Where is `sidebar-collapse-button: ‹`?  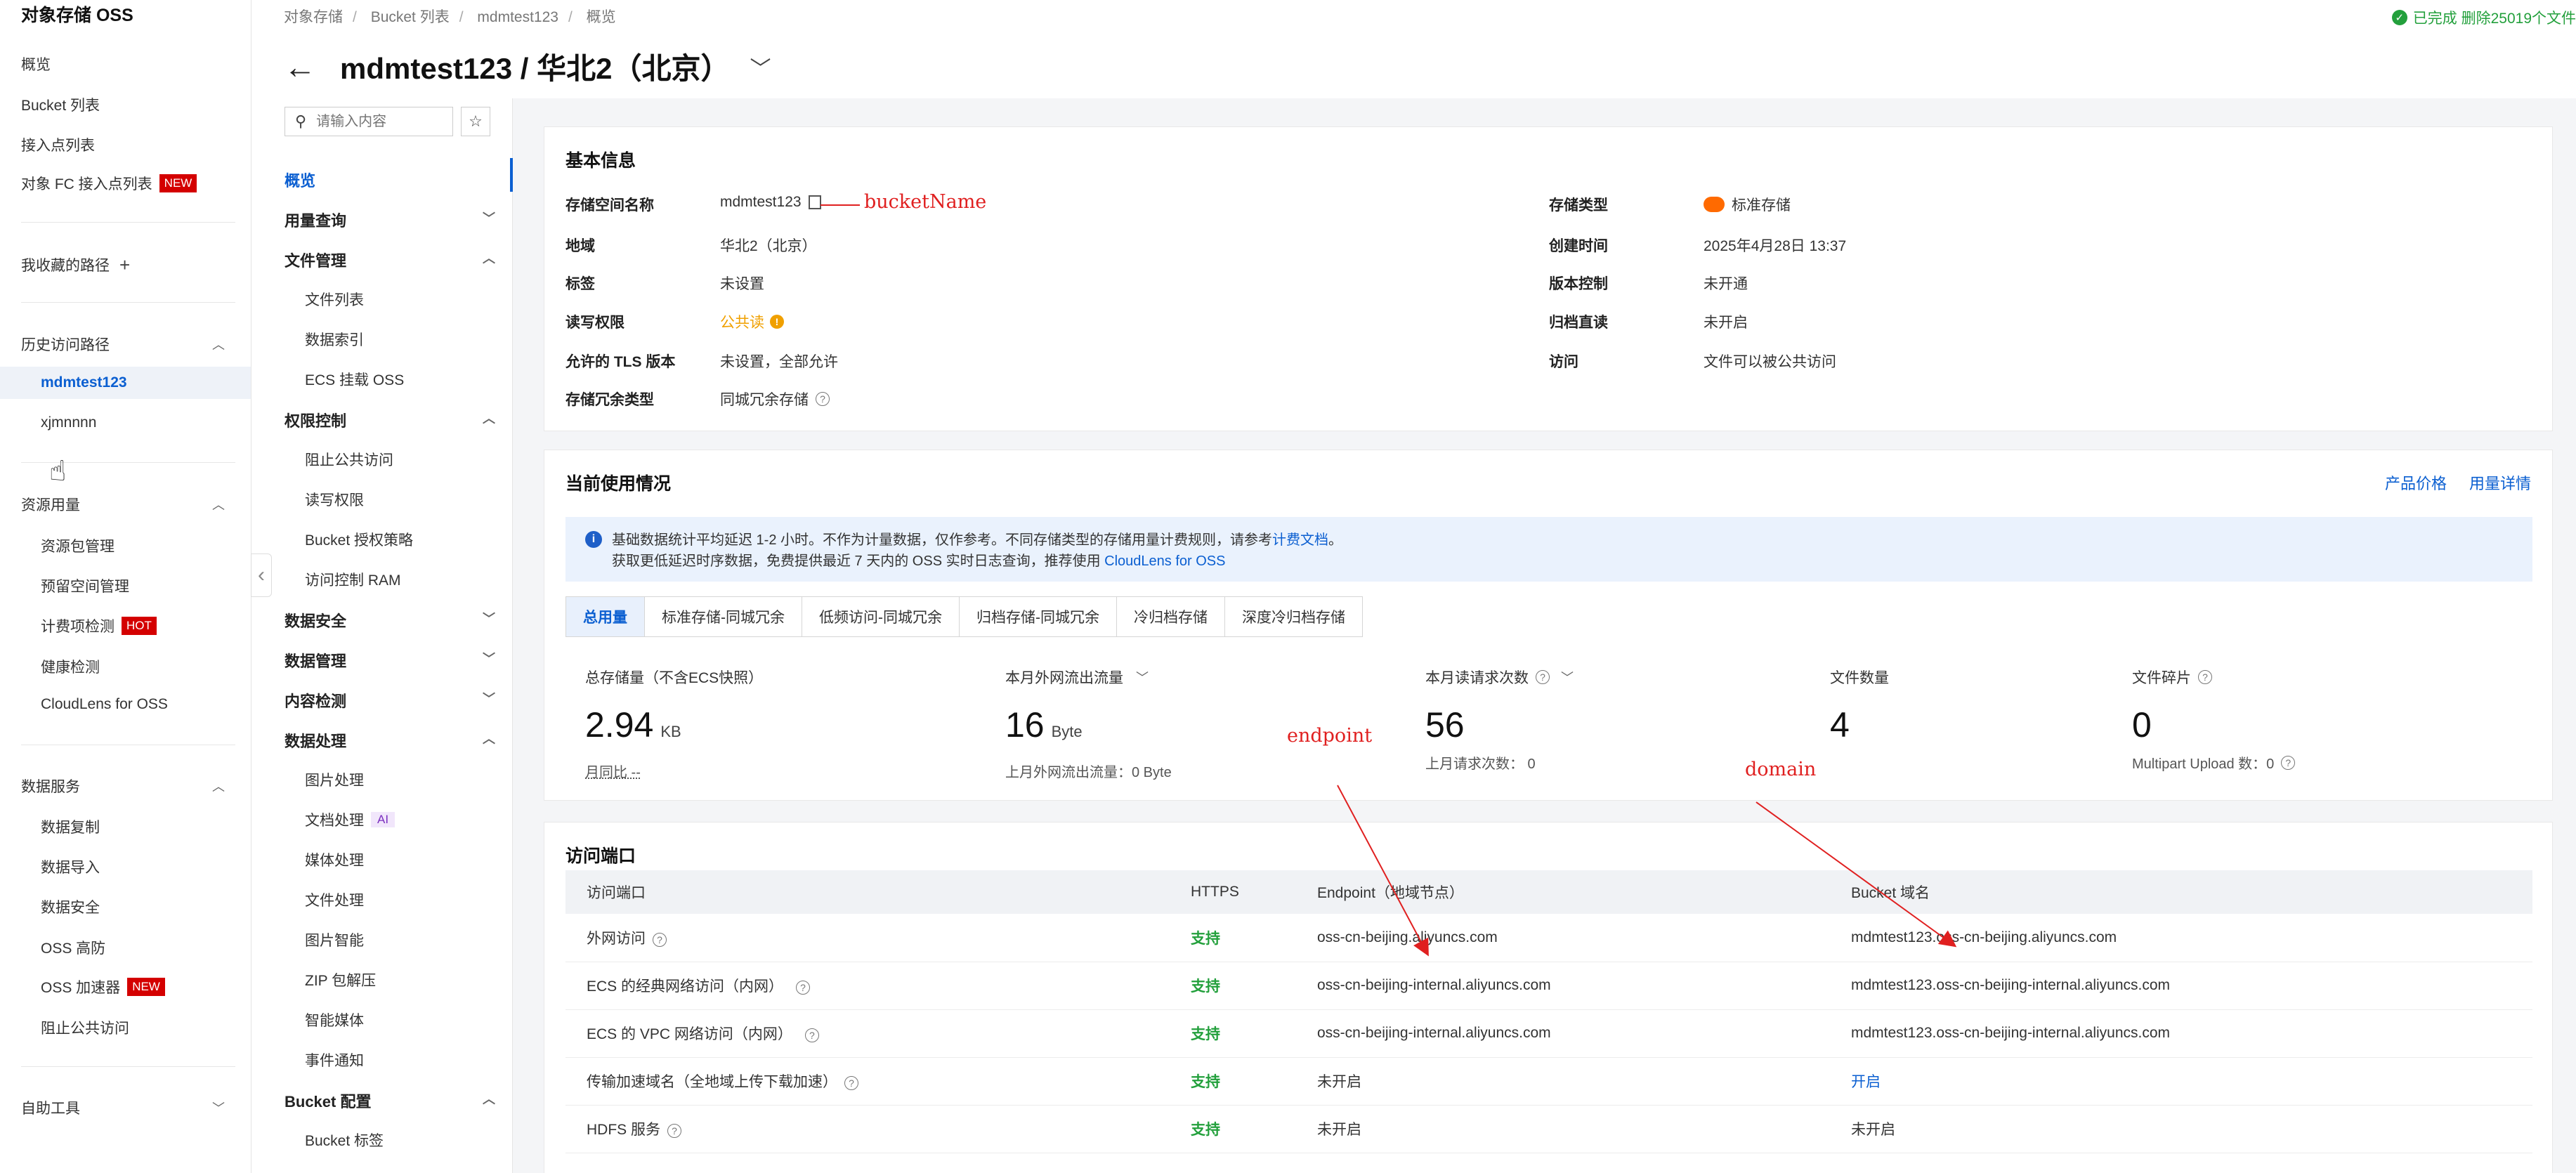 sidebar-collapse-button: ‹ is located at coordinates (262, 575).